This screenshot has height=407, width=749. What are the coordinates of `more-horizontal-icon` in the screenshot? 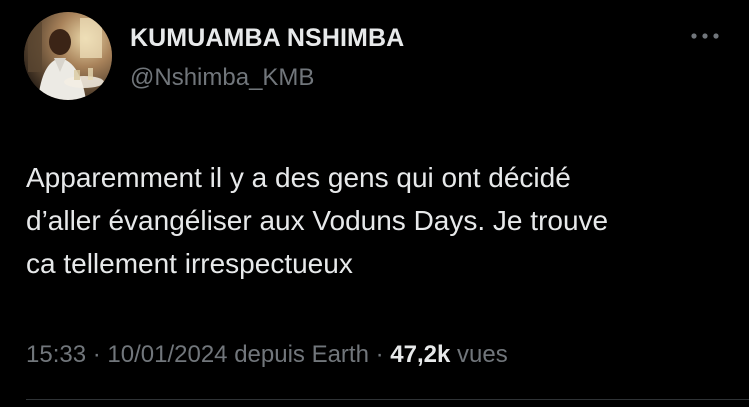 It's located at (705, 36).